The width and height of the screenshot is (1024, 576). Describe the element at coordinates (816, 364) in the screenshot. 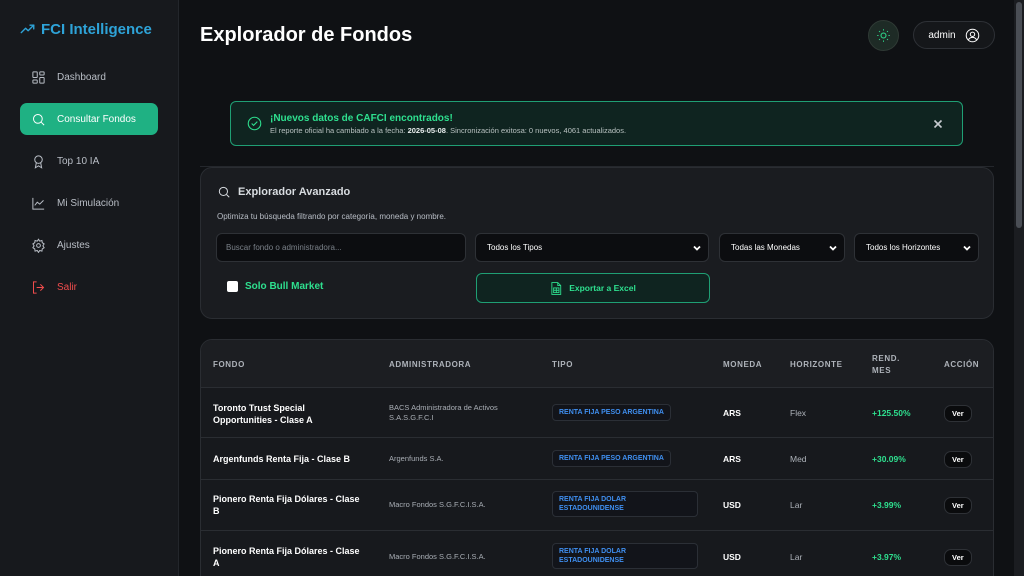

I see `col-horizonte: HORIZONTE` at that location.